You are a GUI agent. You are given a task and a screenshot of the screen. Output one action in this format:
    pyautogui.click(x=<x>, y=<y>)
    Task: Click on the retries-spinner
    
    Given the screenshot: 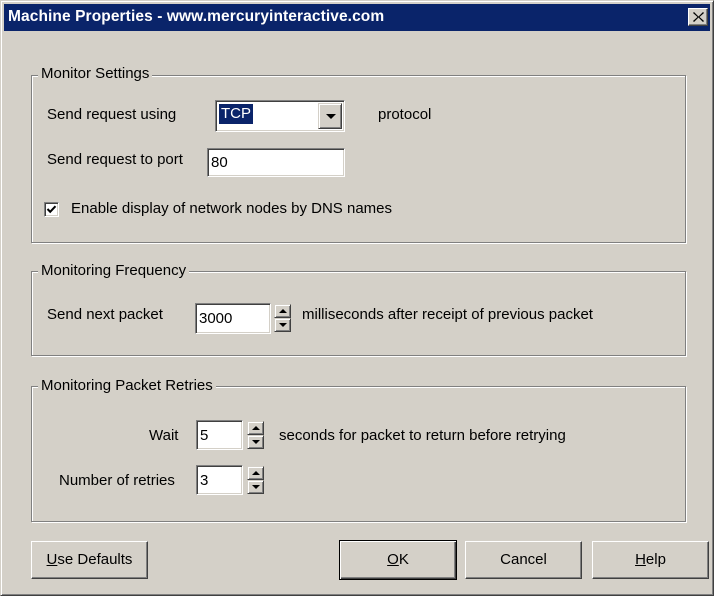 What is the action you would take?
    pyautogui.click(x=255, y=480)
    